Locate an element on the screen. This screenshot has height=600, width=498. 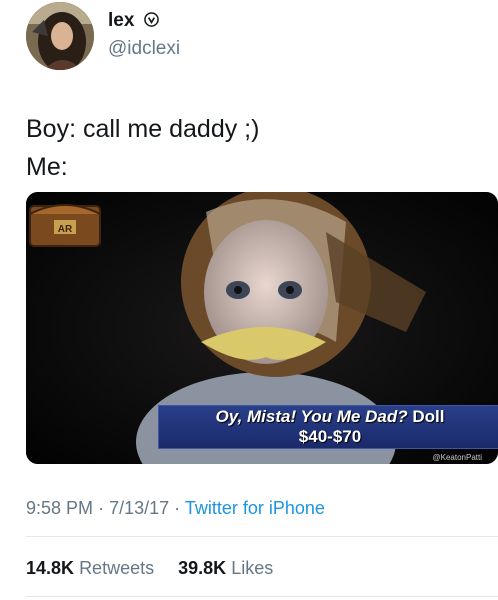
tweet-meta: 9:58 PM · 7/13/17 · Twitter for iPhone is located at coordinates (175, 508).